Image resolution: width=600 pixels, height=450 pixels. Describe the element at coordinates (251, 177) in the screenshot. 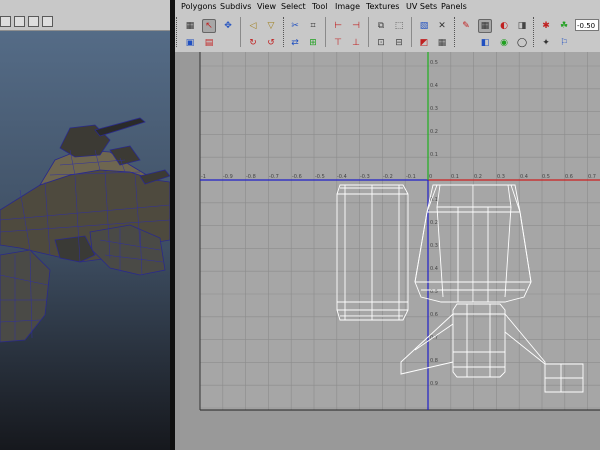

I see `u-label: -0.8` at that location.